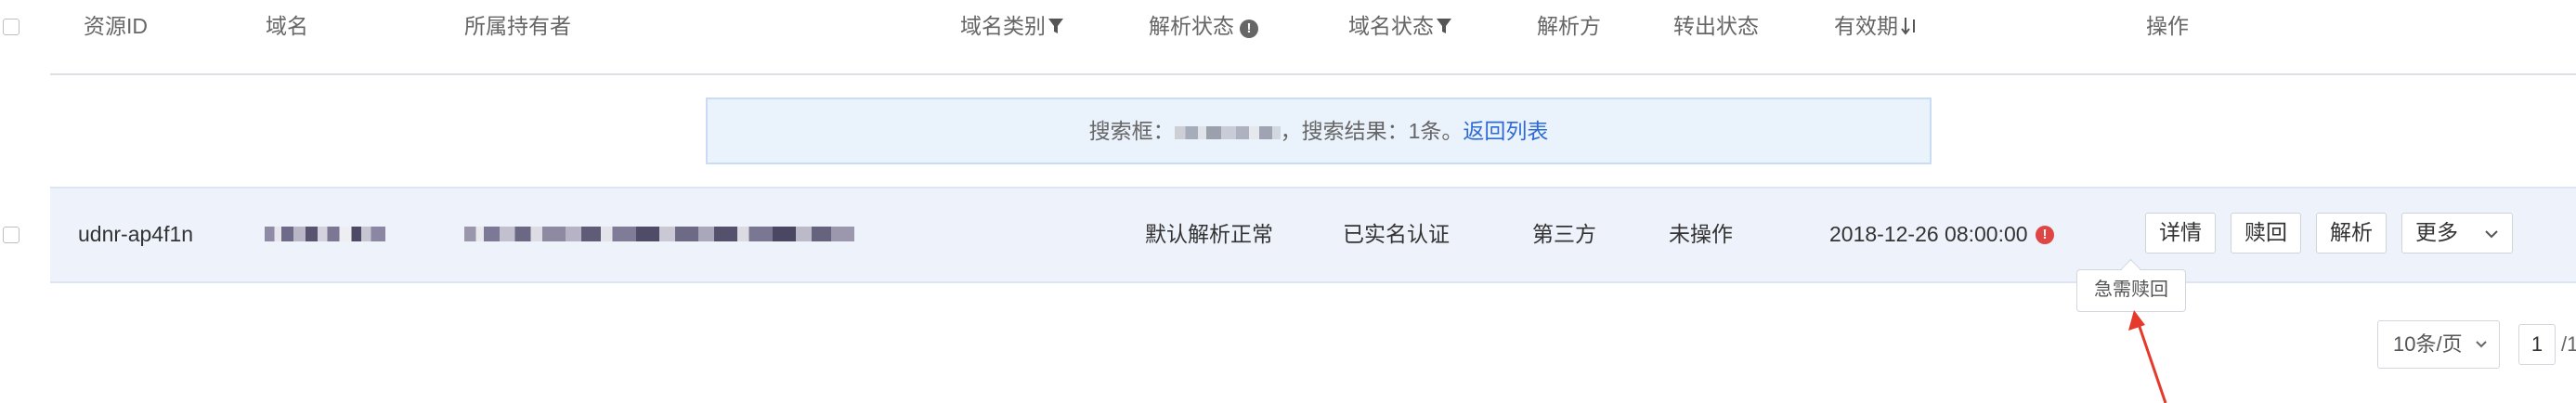 This screenshot has height=403, width=2576. What do you see at coordinates (1191, 26) in the screenshot?
I see `column-header-resolve-status-label: 解析状态` at bounding box center [1191, 26].